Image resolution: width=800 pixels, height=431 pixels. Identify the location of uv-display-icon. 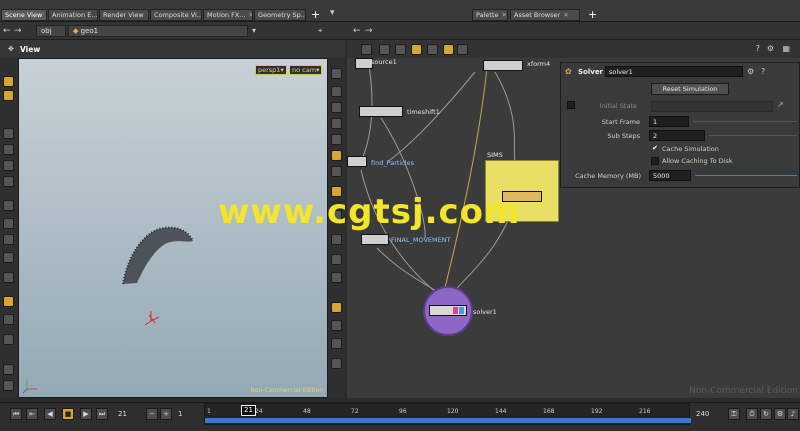
(336, 277).